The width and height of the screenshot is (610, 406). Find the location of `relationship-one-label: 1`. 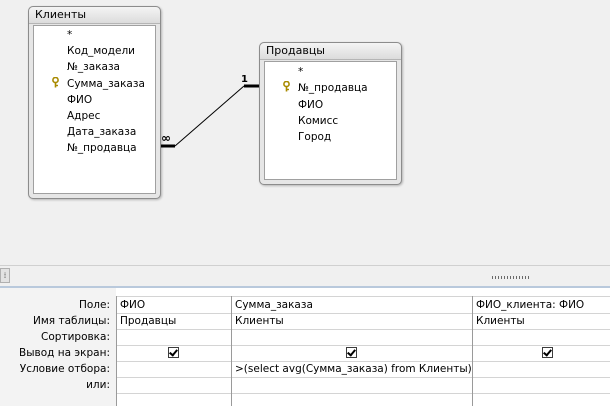

relationship-one-label: 1 is located at coordinates (244, 79).